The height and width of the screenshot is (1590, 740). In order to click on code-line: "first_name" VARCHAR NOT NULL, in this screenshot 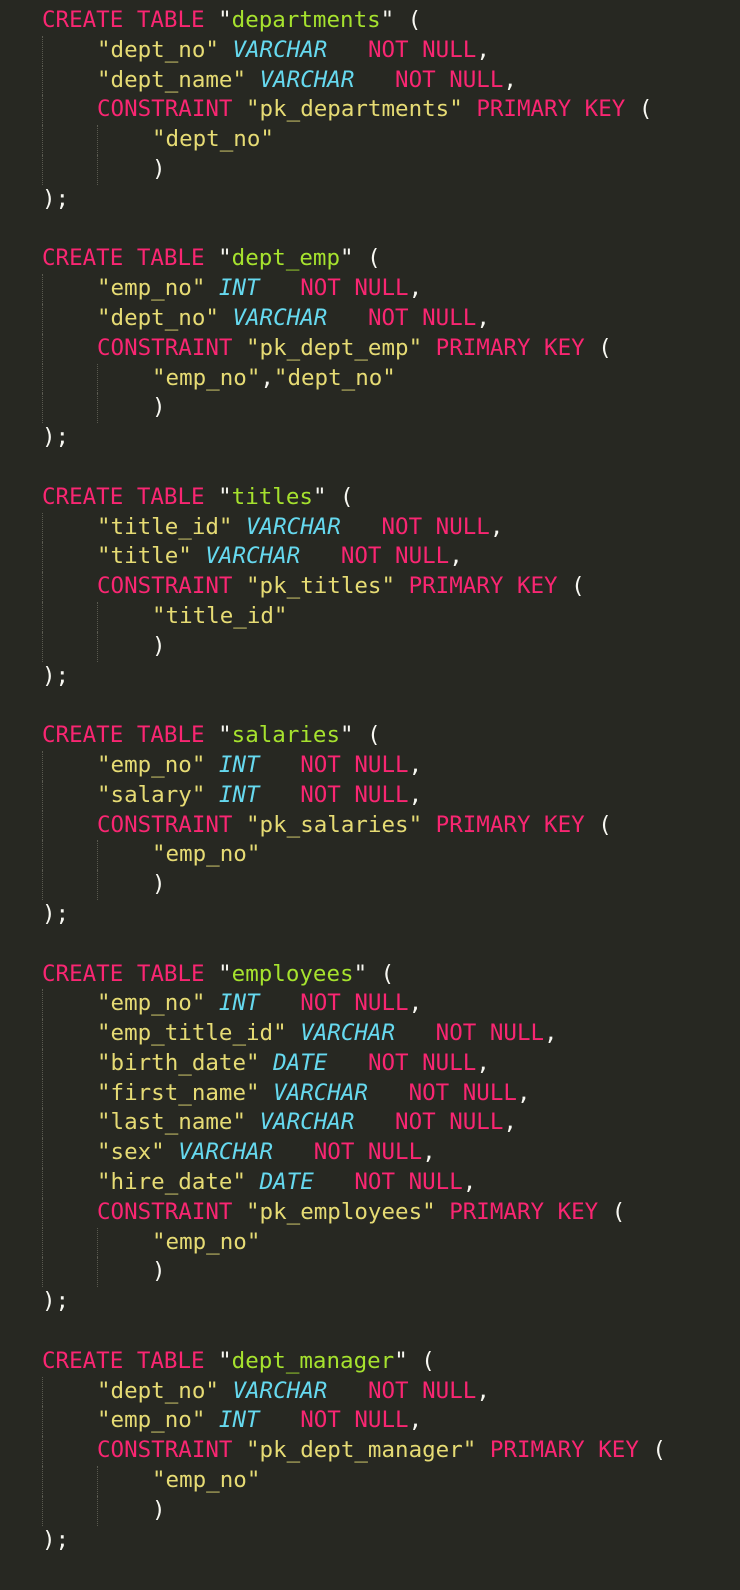, I will do `click(370, 1093)`.